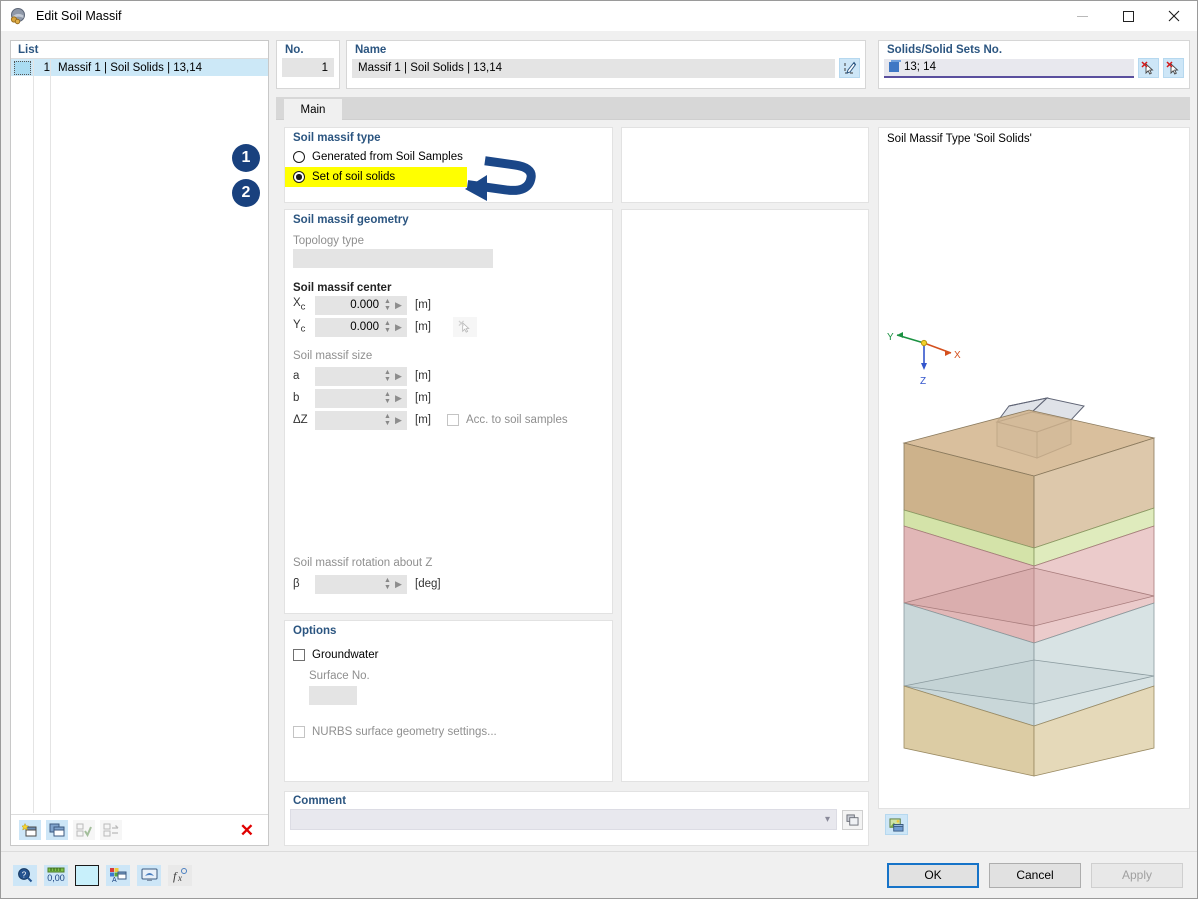 The height and width of the screenshot is (899, 1198). What do you see at coordinates (299, 157) in the screenshot?
I see `radio-icon` at bounding box center [299, 157].